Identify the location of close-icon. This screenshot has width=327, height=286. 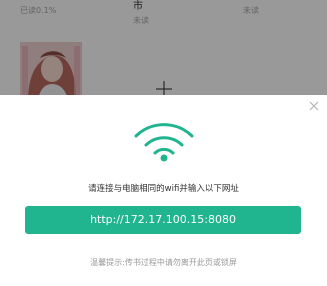
(314, 106).